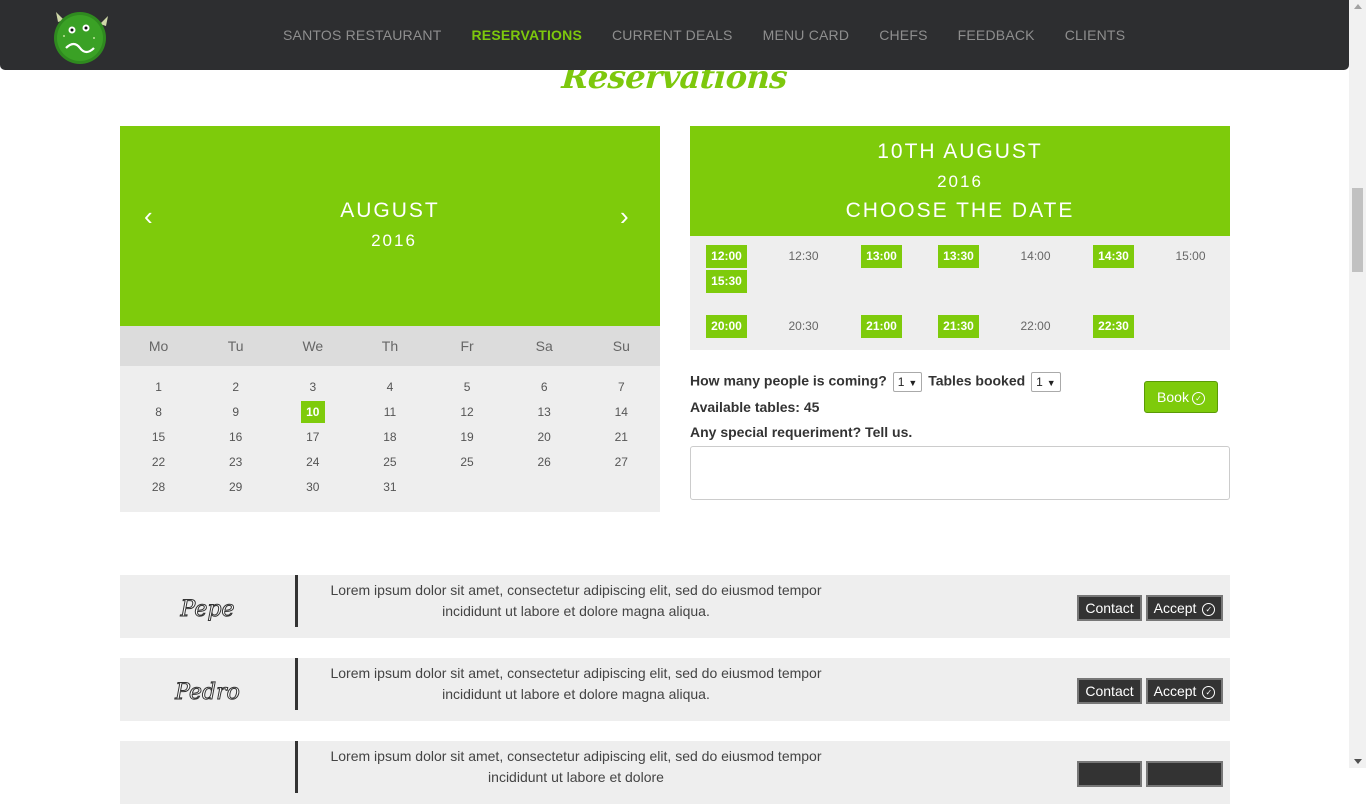 This screenshot has height=804, width=1366. Describe the element at coordinates (755, 407) in the screenshot. I see `available-tables: Available tables: 45` at that location.